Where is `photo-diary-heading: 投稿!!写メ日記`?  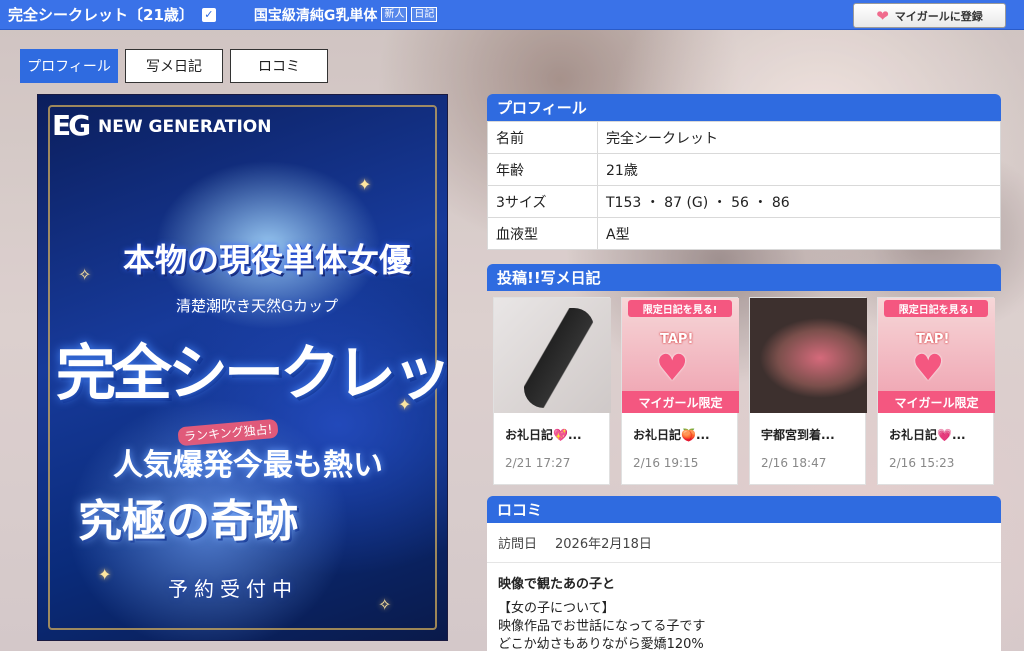 photo-diary-heading: 投稿!!写メ日記 is located at coordinates (744, 277).